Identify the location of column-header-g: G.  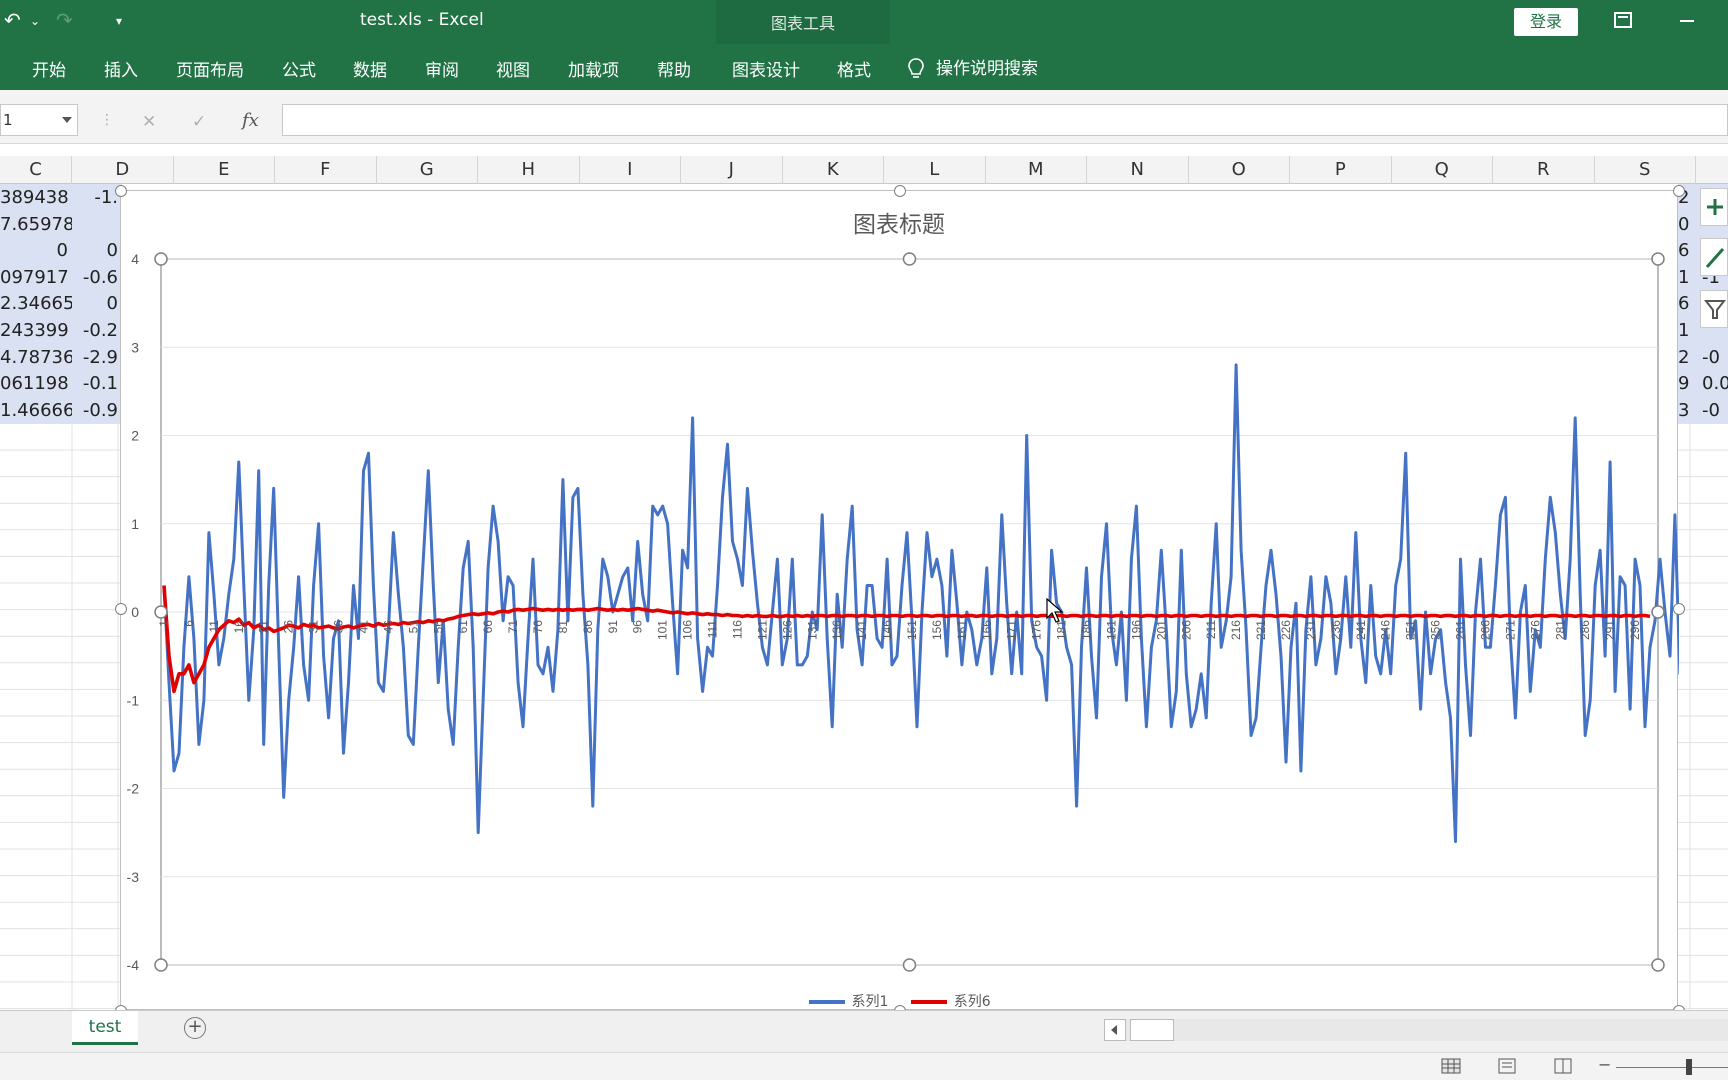
(427, 170).